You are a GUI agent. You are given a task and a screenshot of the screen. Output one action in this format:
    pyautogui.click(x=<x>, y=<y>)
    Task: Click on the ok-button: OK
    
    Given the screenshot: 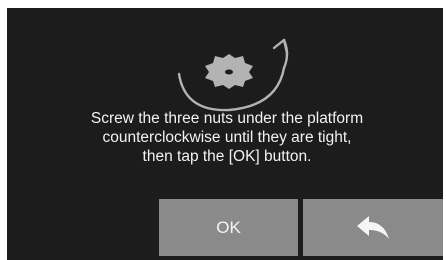 What is the action you would take?
    pyautogui.click(x=228, y=227)
    